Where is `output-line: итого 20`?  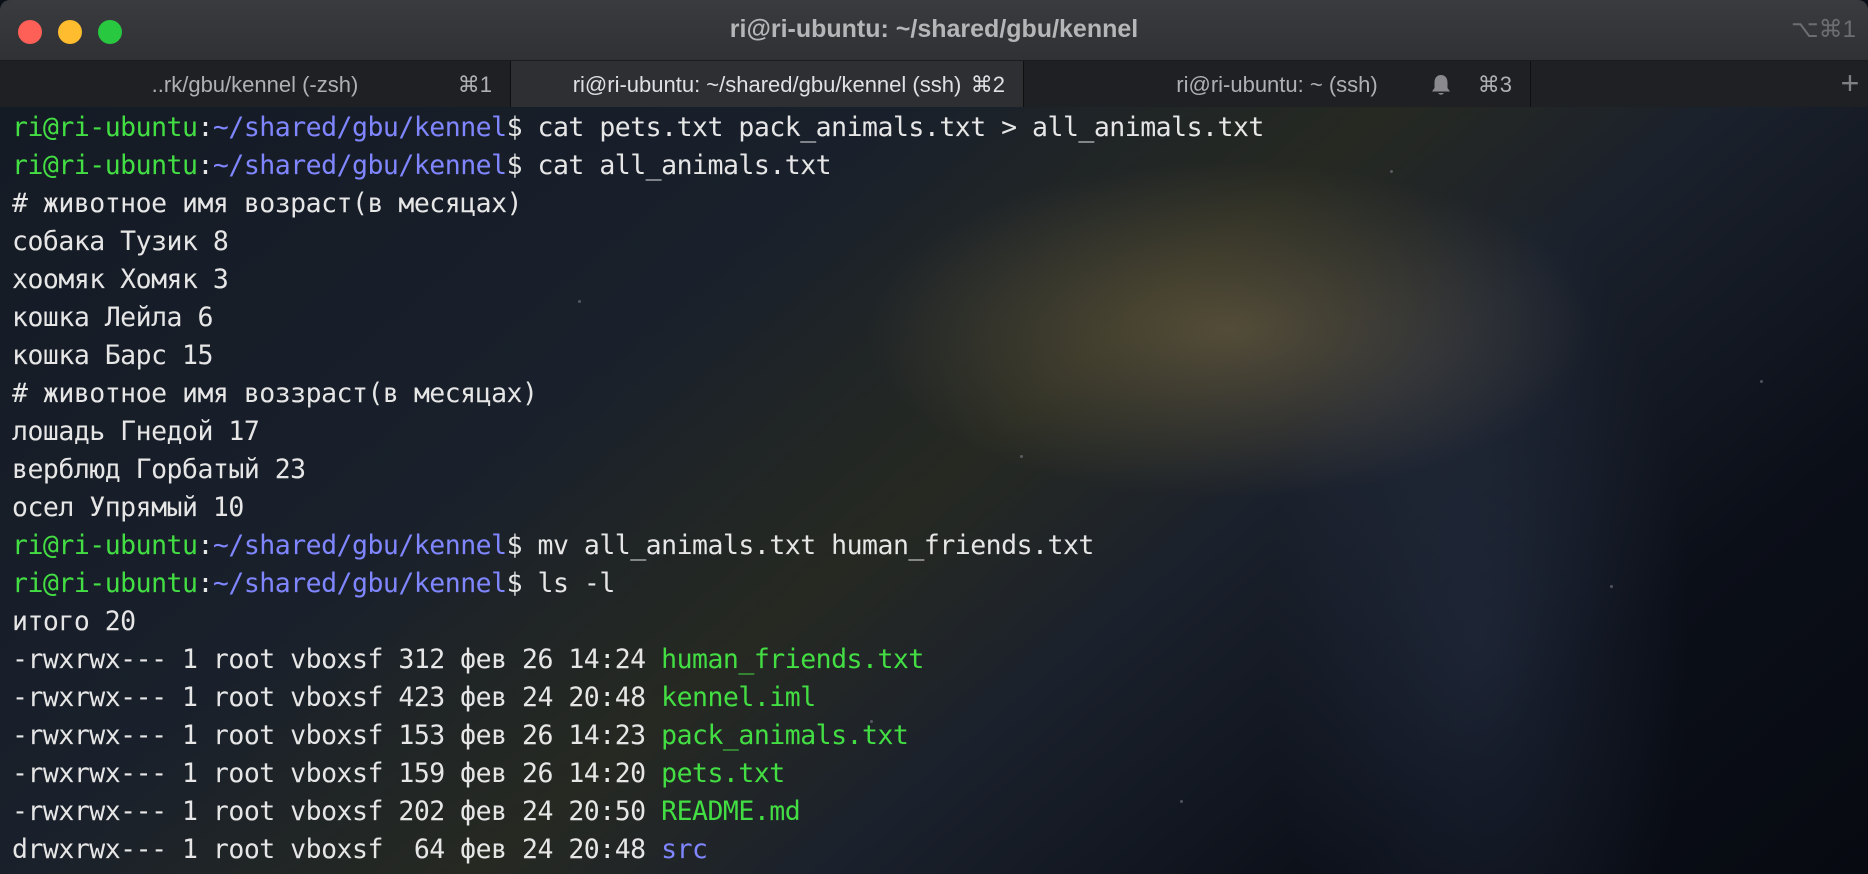
output-line: итого 20 is located at coordinates (74, 621).